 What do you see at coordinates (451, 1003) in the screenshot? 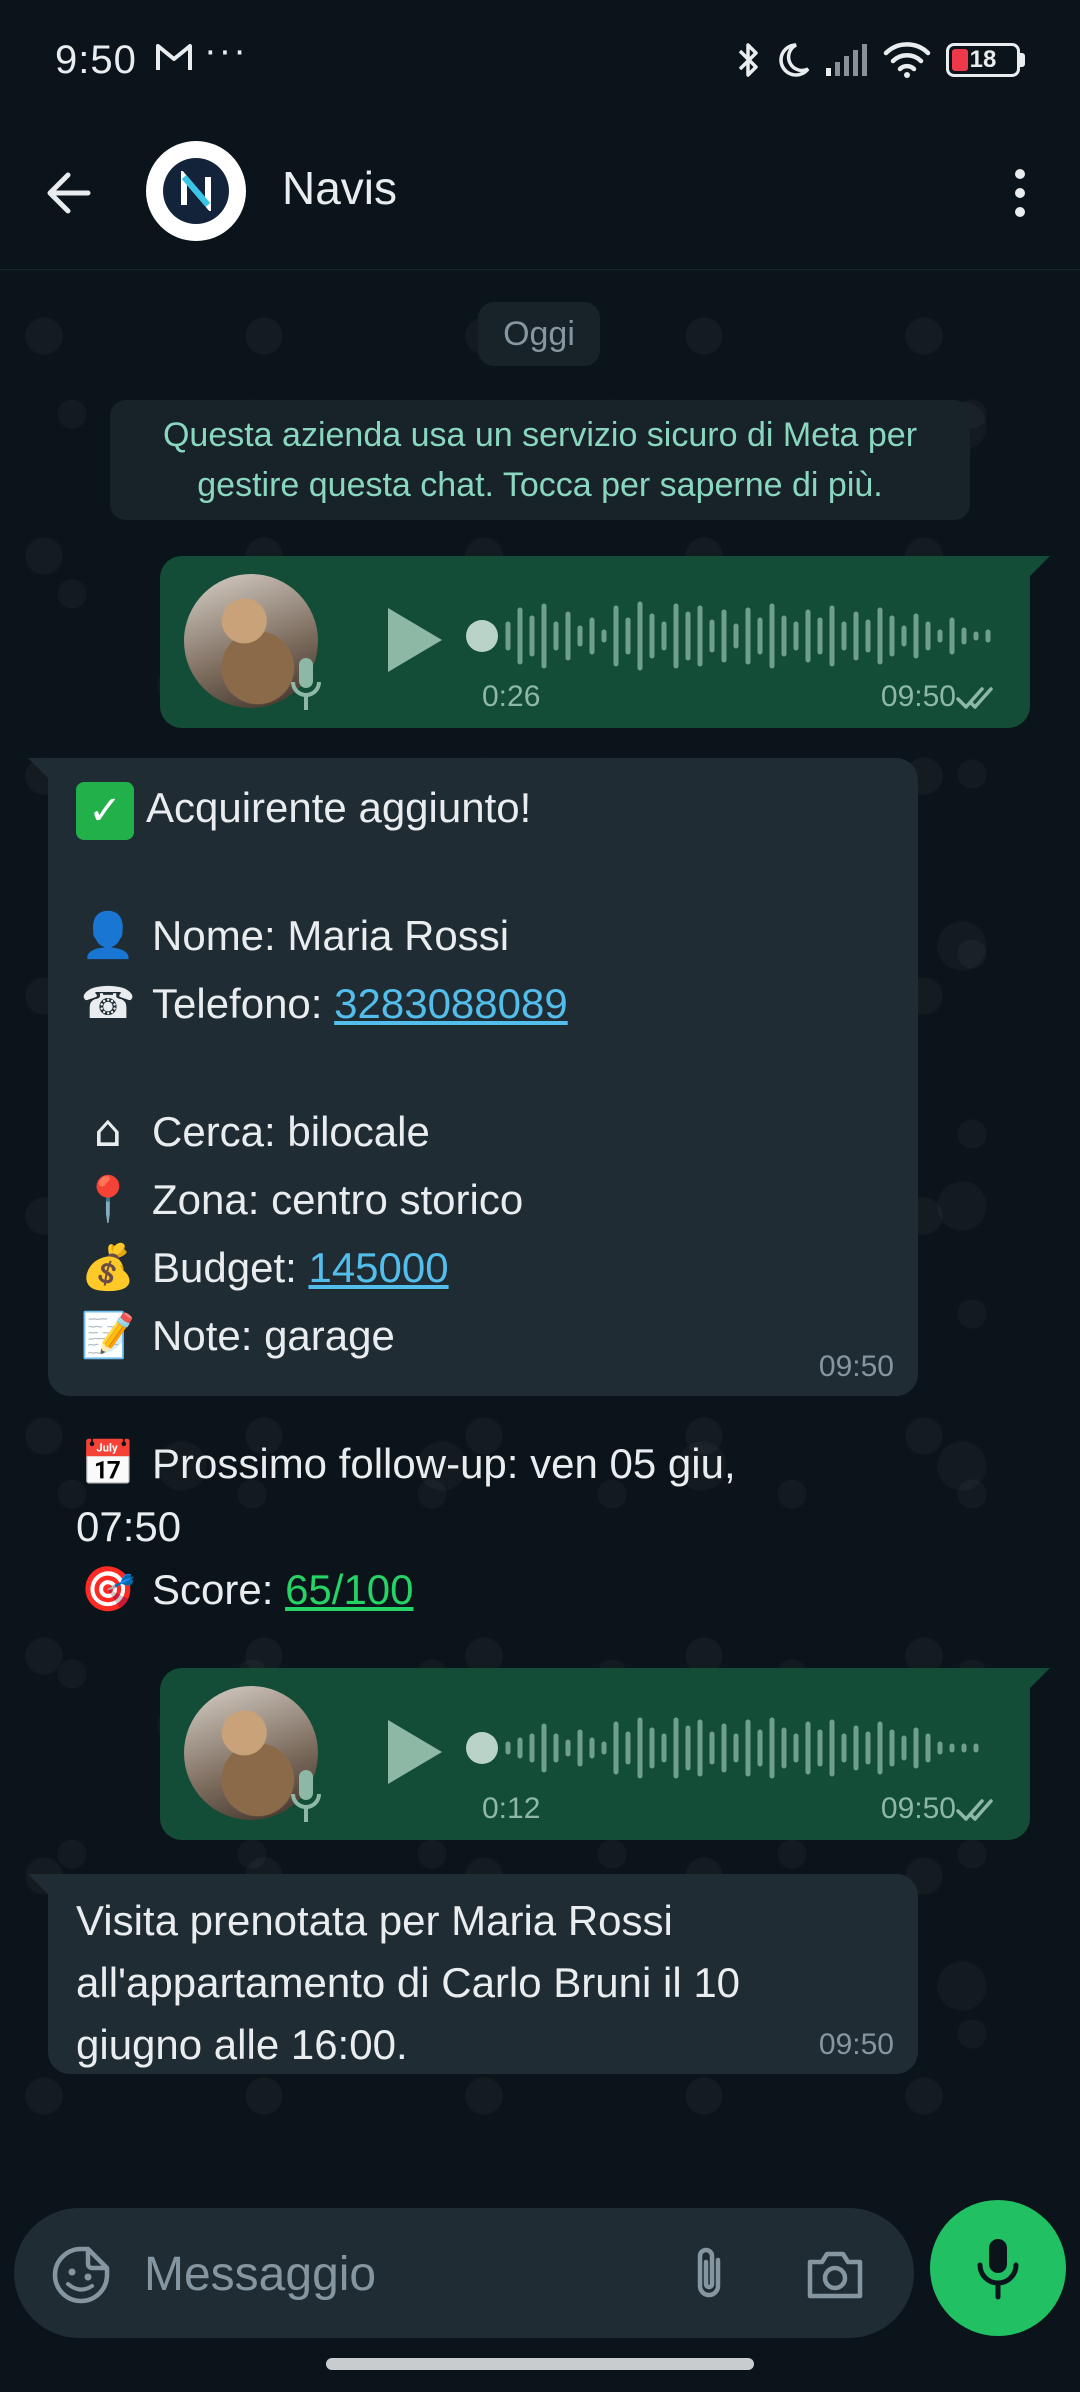
I see `phone-link: 3283088089` at bounding box center [451, 1003].